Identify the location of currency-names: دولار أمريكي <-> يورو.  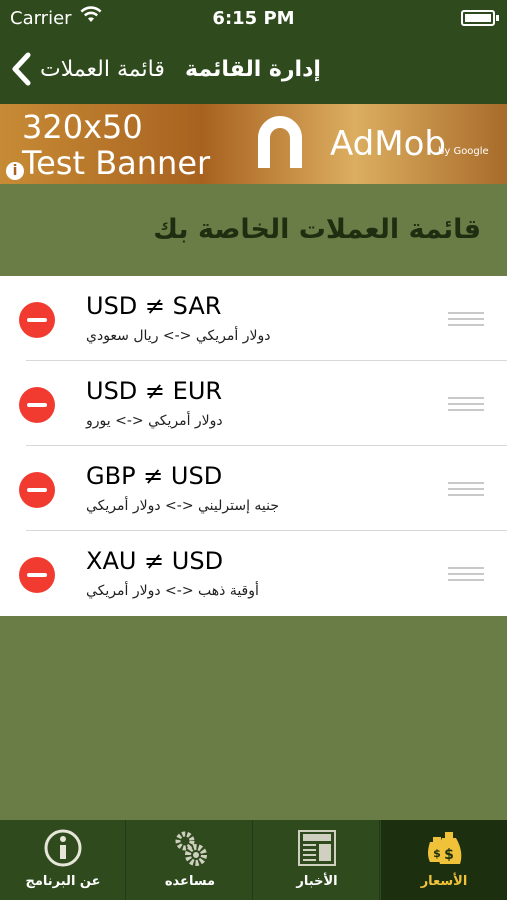
(154, 421).